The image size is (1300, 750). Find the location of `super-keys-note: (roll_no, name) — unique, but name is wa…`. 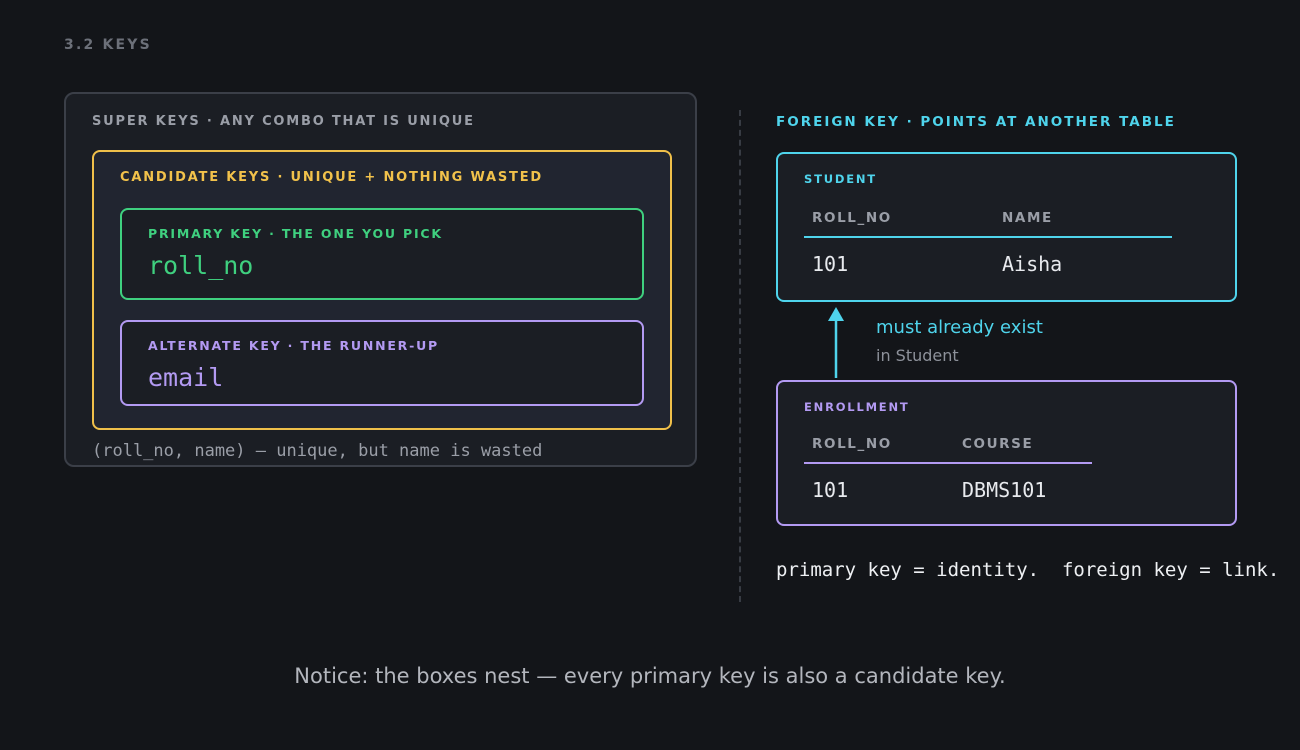

super-keys-note: (roll_no, name) — unique, but name is wa… is located at coordinates (317, 451).